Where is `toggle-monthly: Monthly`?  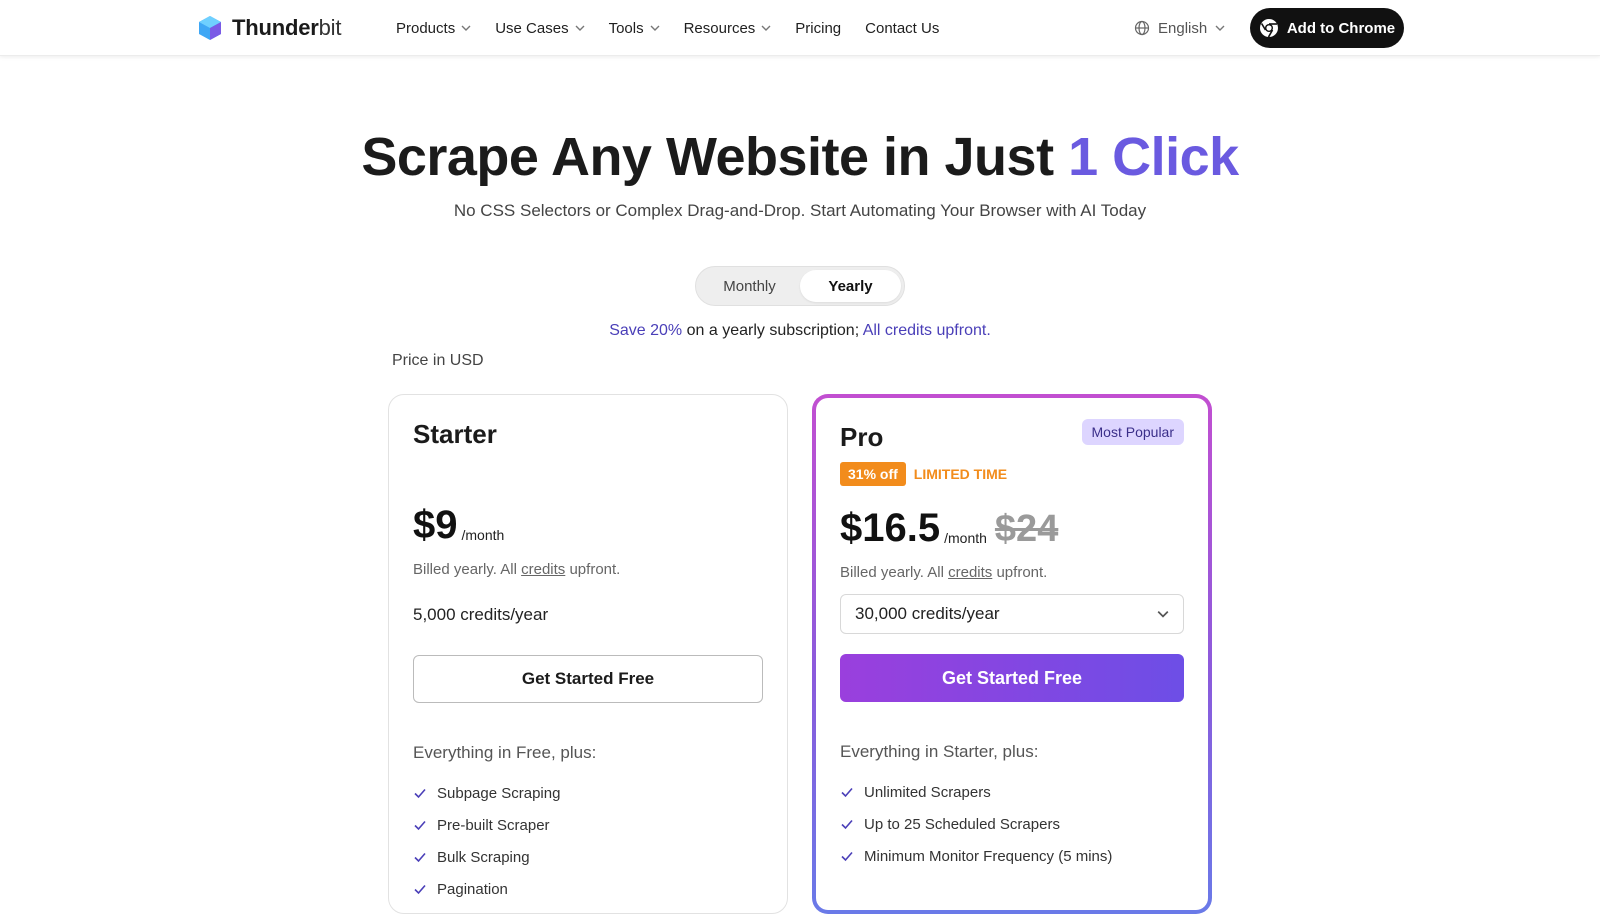
toggle-monthly: Monthly is located at coordinates (749, 286).